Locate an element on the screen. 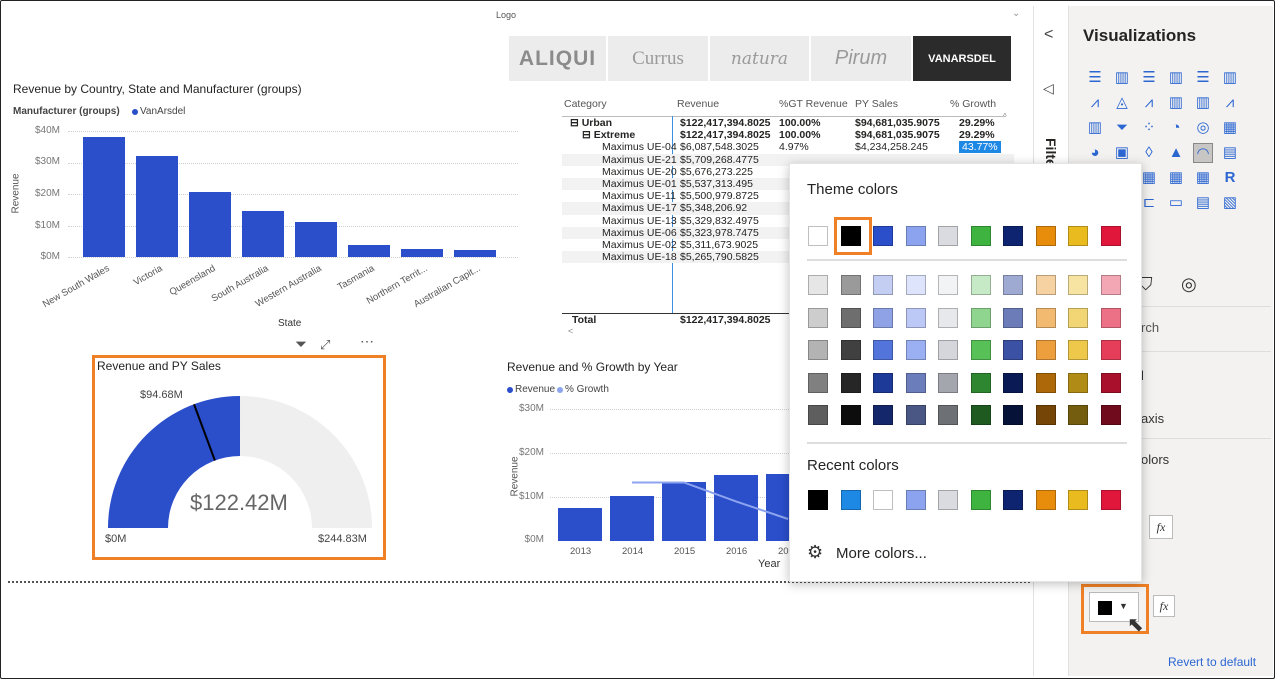  100-column-icon: ▥ is located at coordinates (1230, 78).